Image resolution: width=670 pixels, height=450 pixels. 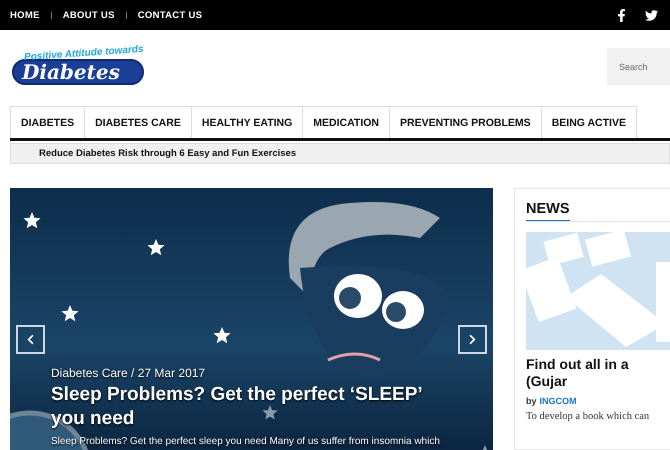 I want to click on top-nav-link: HOME, so click(x=25, y=15).